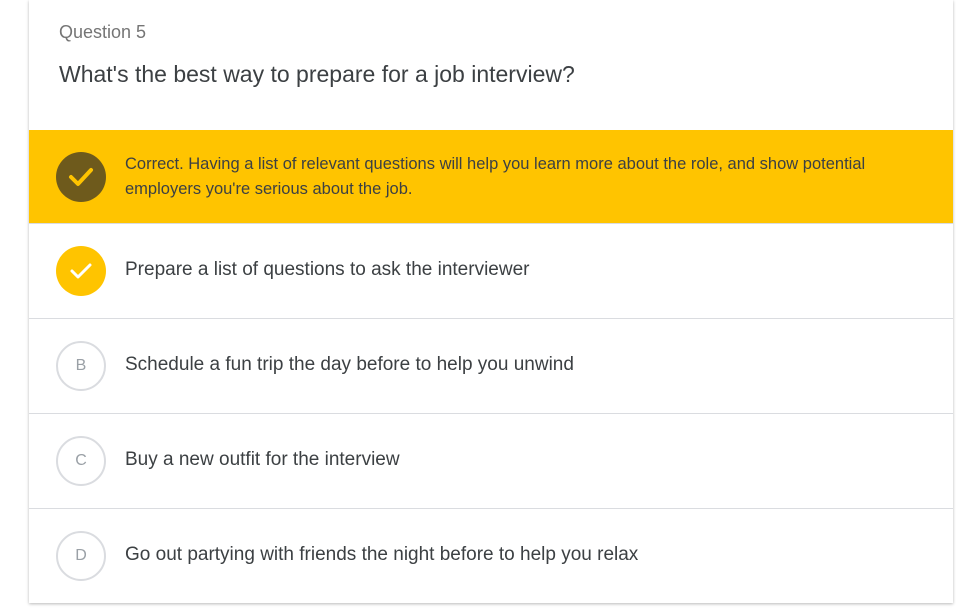 The image size is (956, 608). I want to click on option-letter-badge: D, so click(81, 556).